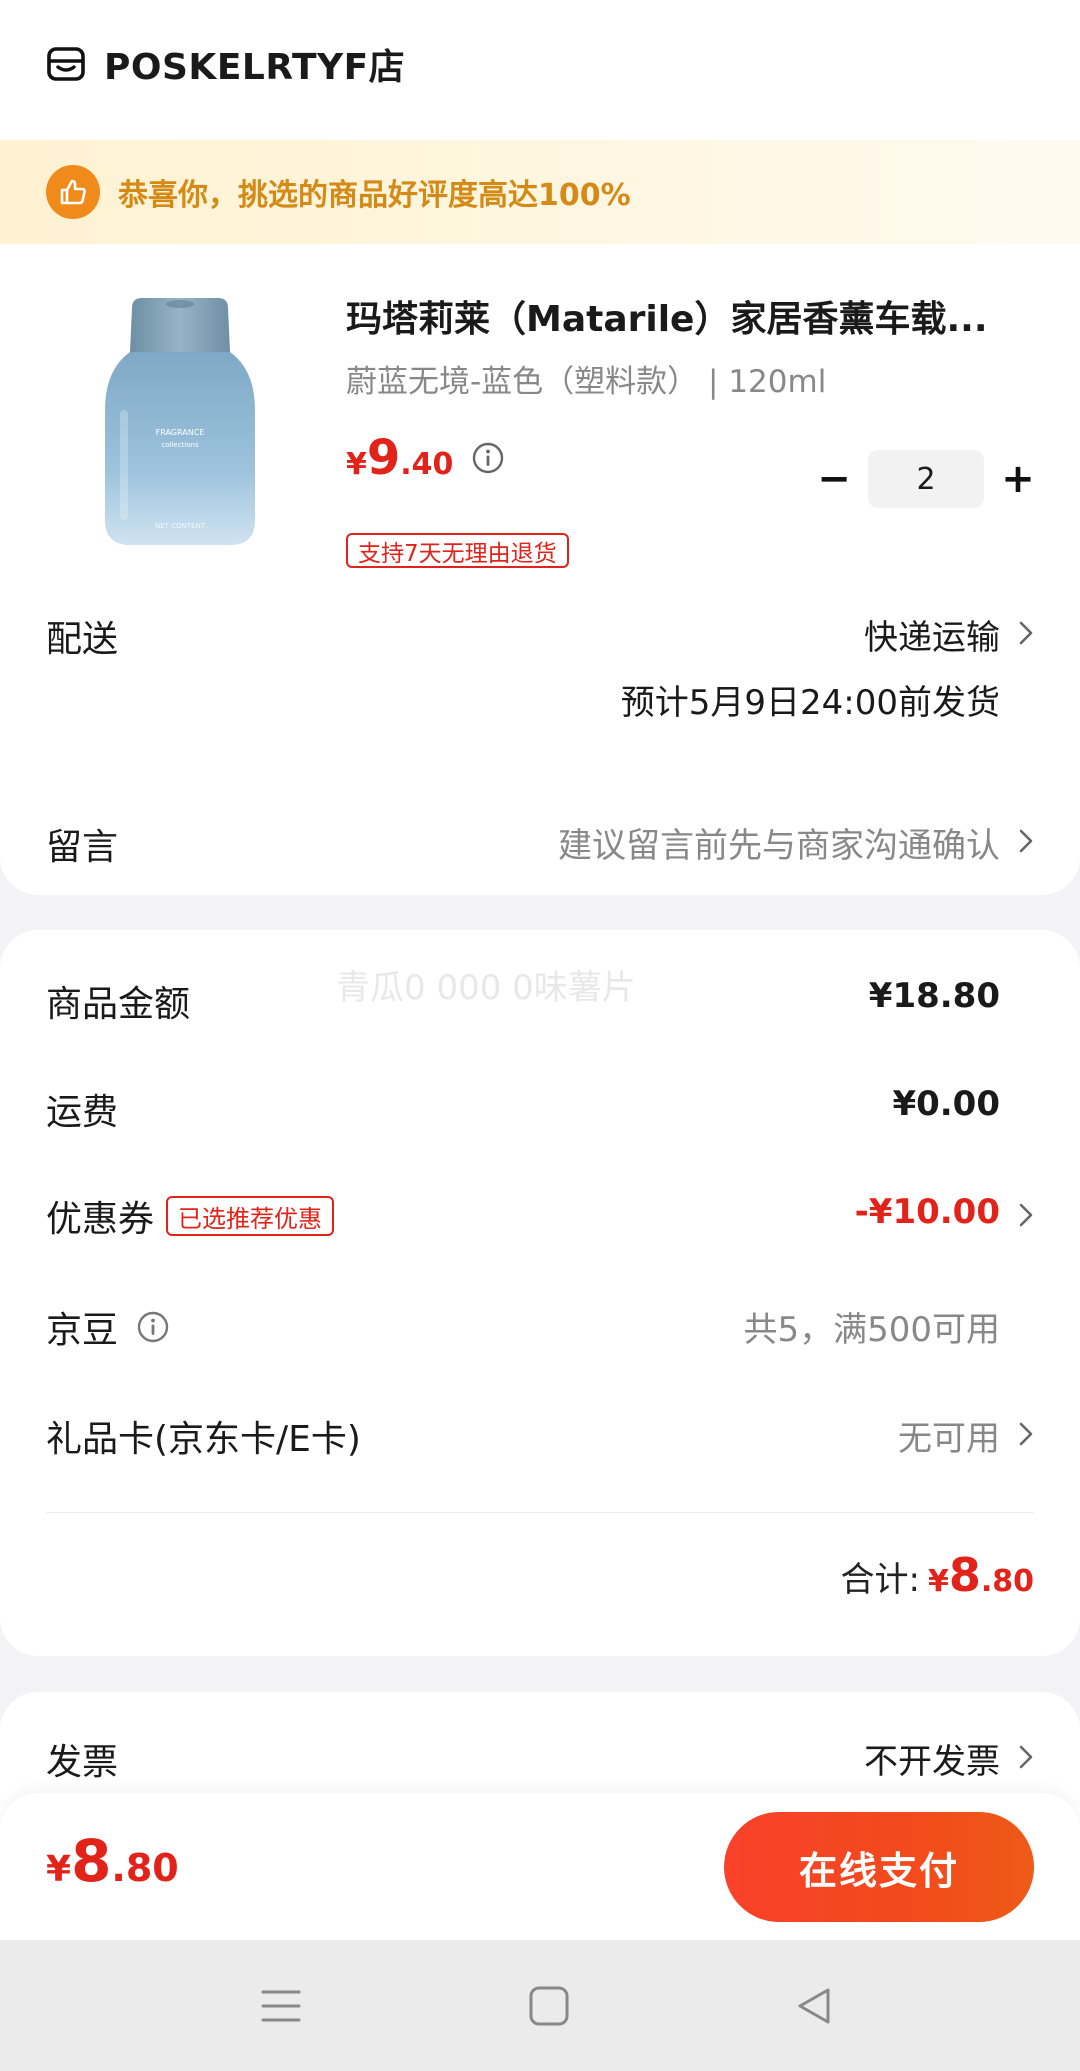  Describe the element at coordinates (153, 1327) in the screenshot. I see `jingdou-info-icon` at that location.